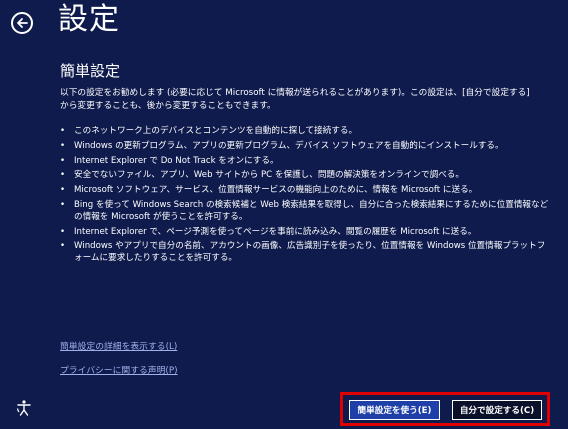  Describe the element at coordinates (119, 371) in the screenshot. I see `privacy-link: プライバシーに関する声明(P)` at that location.